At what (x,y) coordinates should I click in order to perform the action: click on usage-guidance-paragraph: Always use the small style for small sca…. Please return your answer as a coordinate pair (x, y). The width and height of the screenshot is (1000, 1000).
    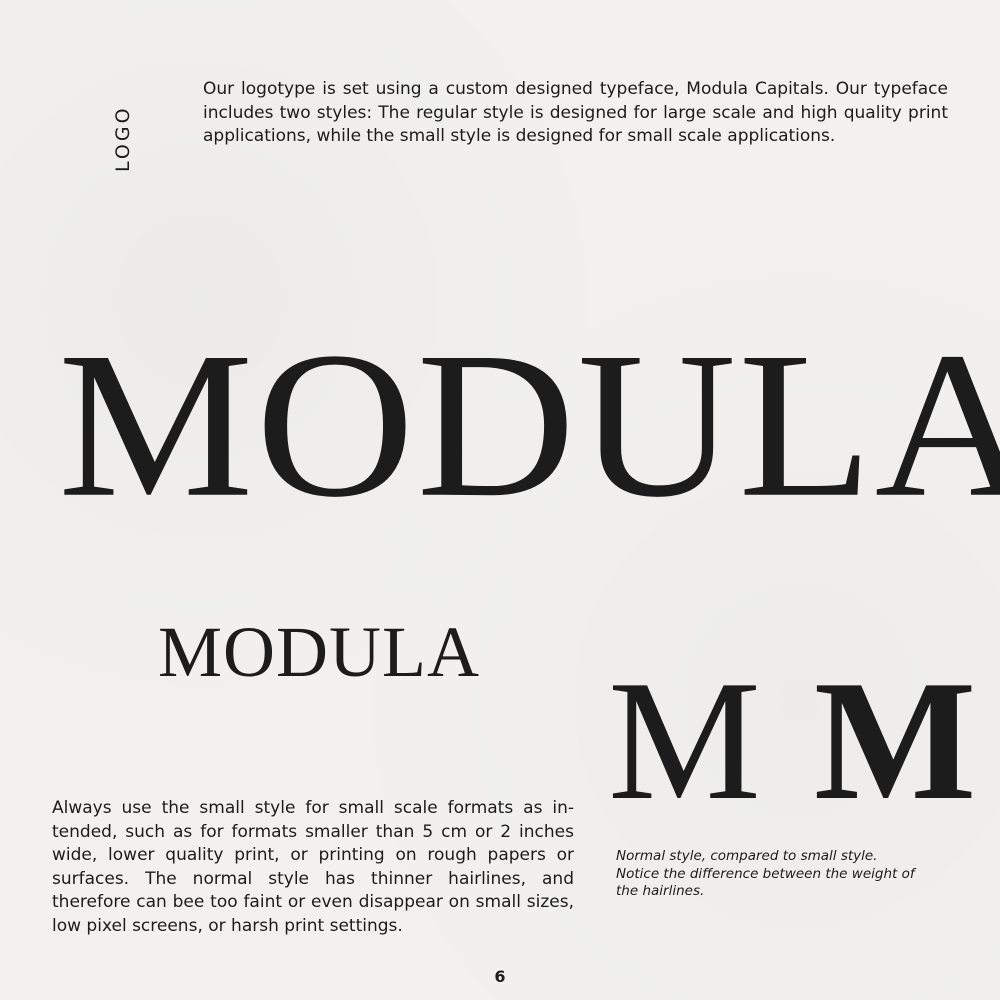
    Looking at the image, I should click on (313, 867).